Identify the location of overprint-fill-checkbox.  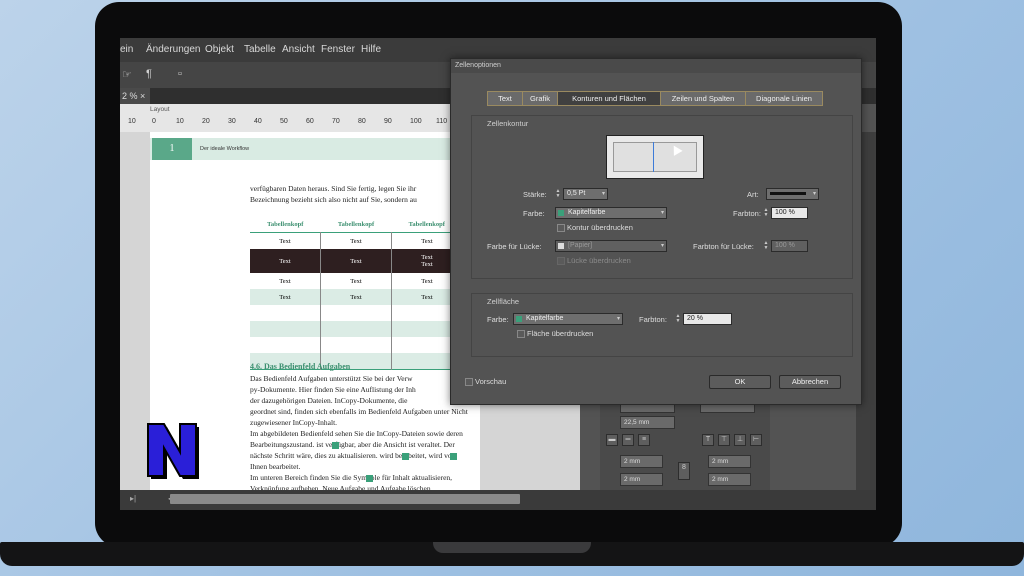
(521, 334).